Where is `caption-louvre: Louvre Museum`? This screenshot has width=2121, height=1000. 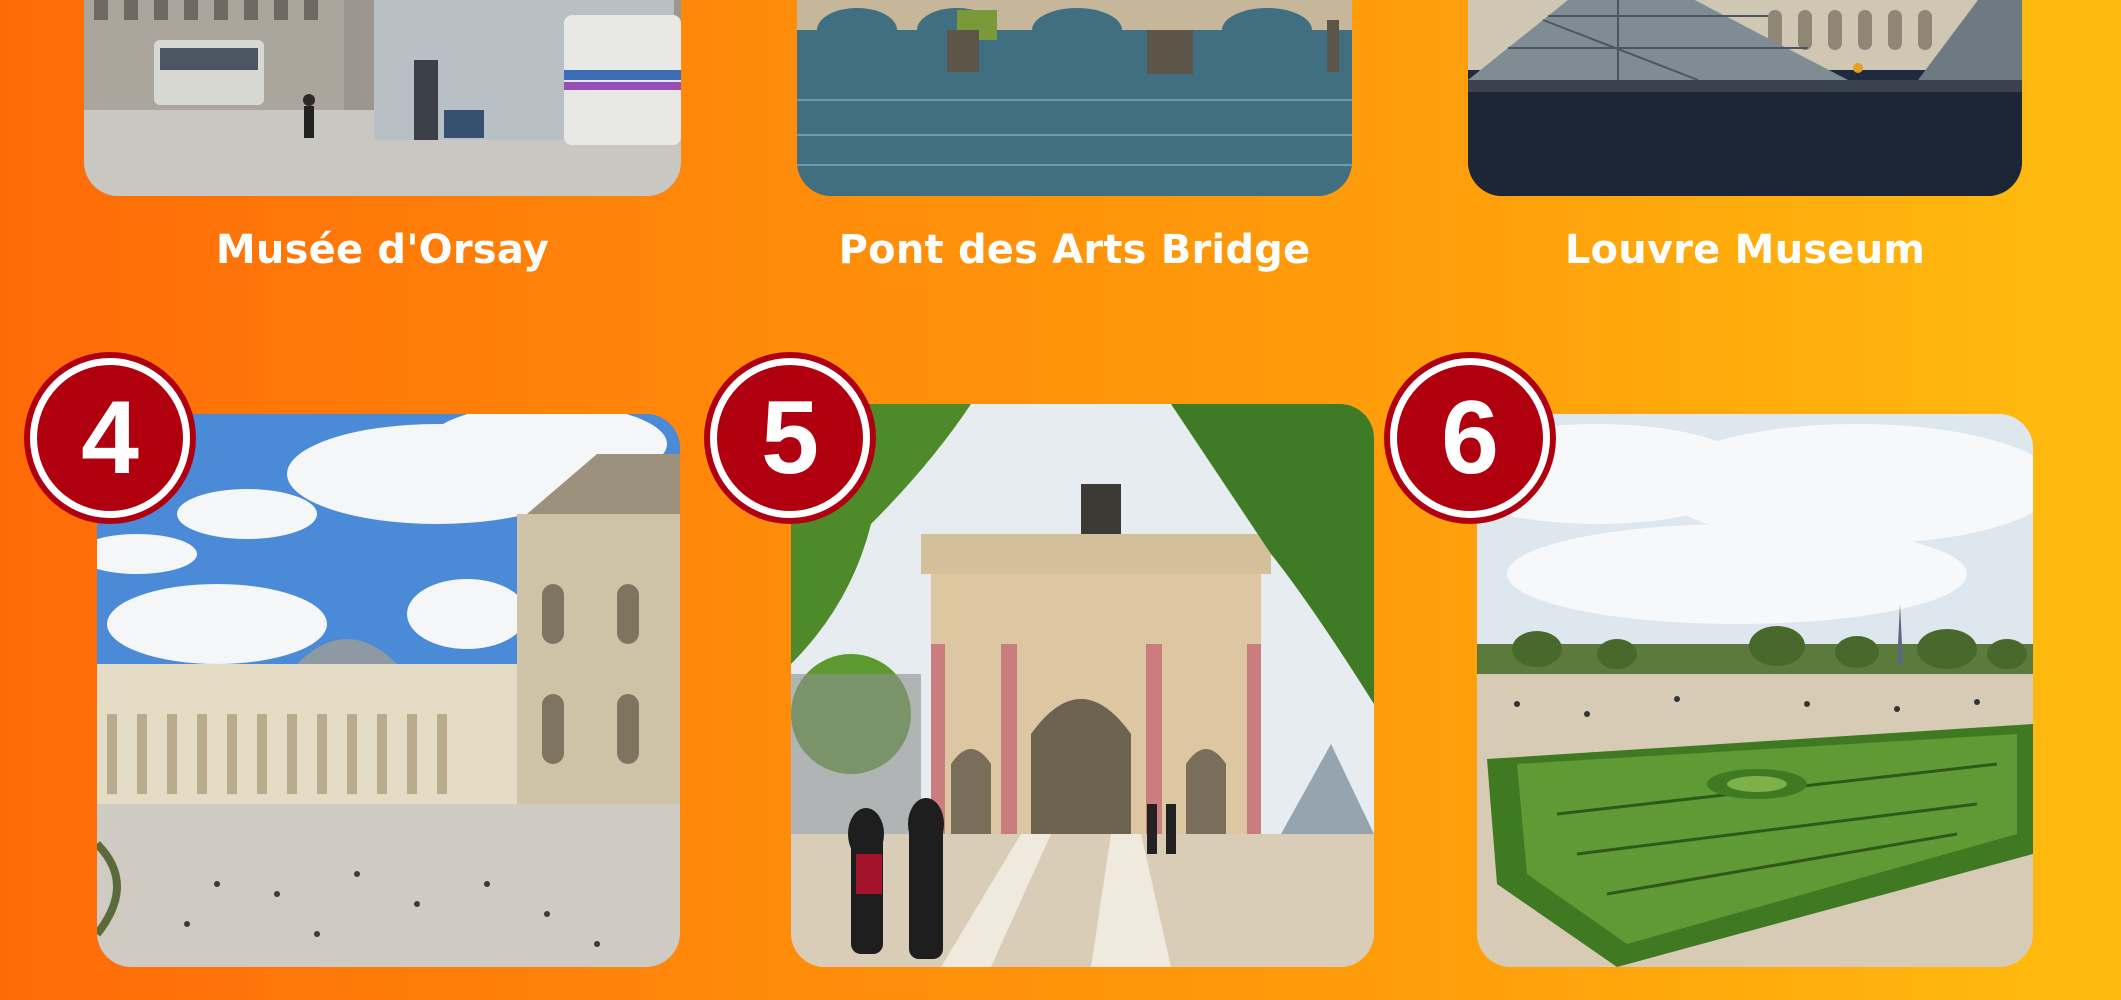 caption-louvre: Louvre Museum is located at coordinates (1745, 250).